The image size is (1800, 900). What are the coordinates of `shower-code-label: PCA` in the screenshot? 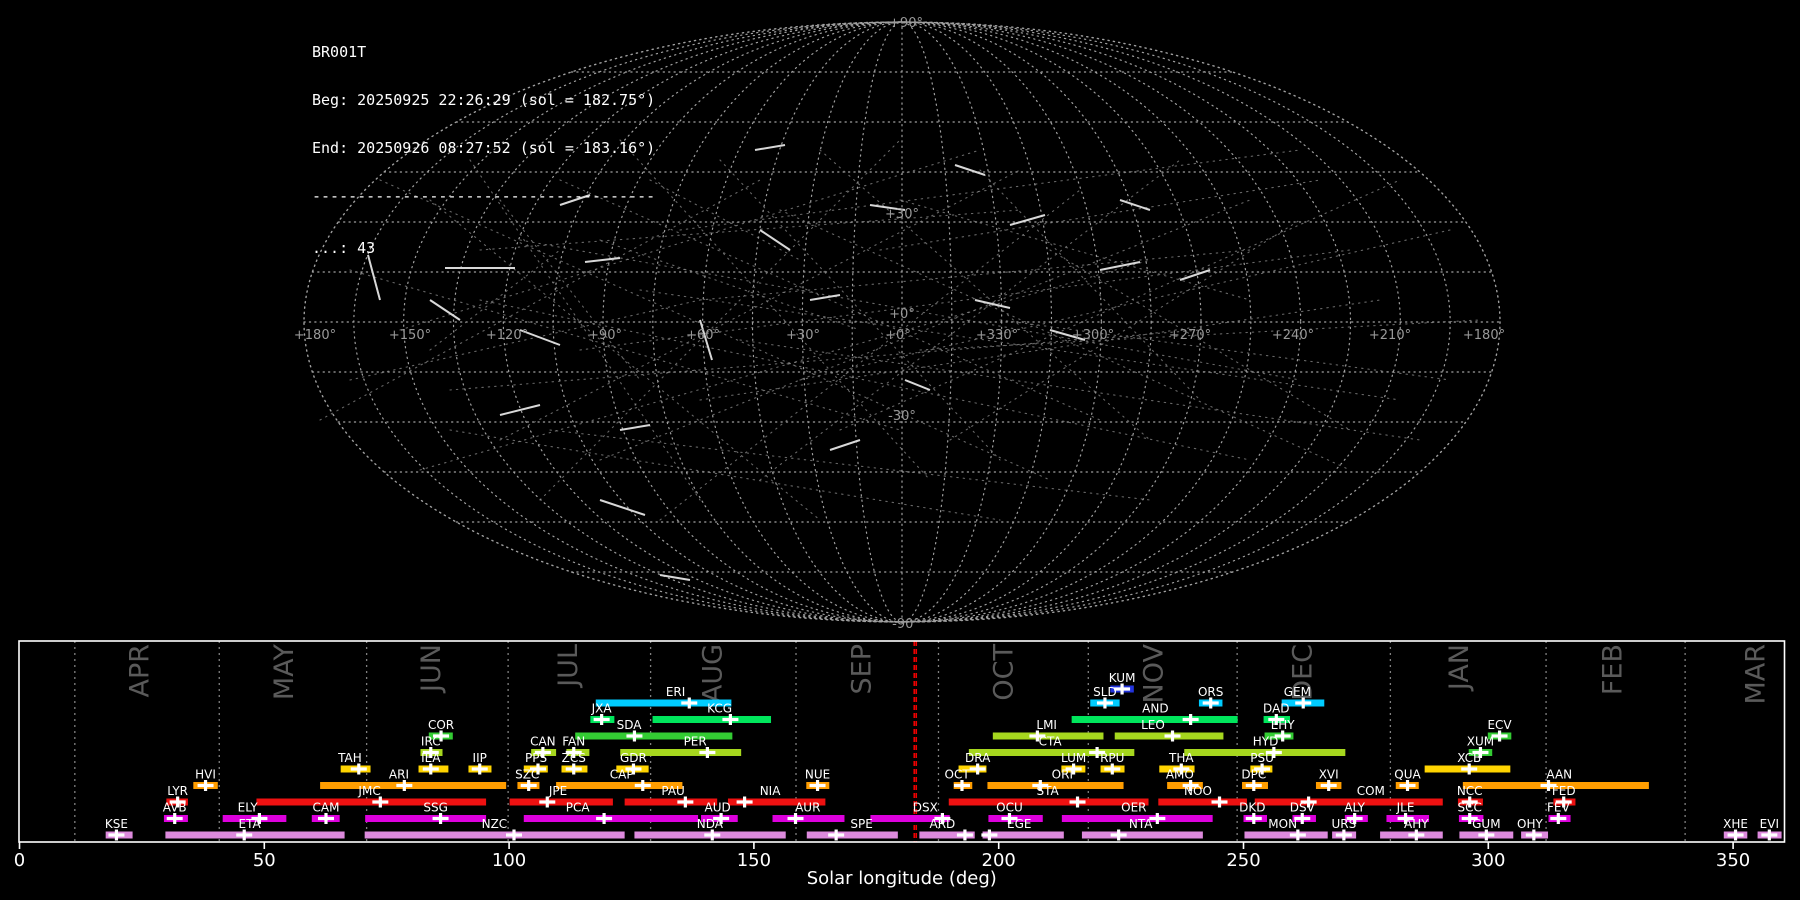 It's located at (578, 808).